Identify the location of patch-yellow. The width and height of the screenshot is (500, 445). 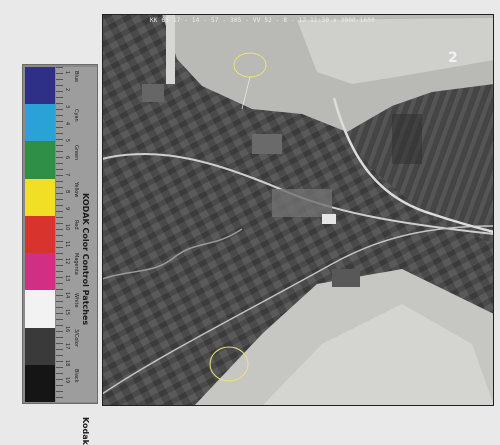
(40, 197).